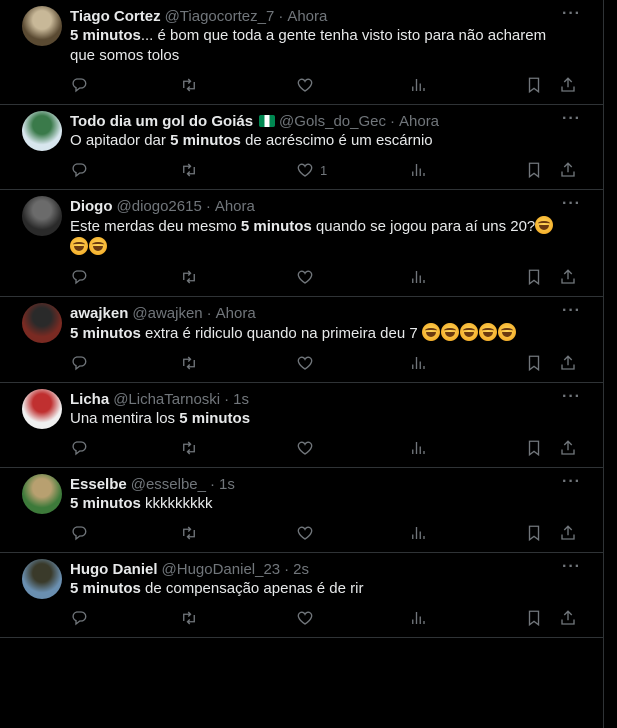 This screenshot has width=617, height=728. What do you see at coordinates (114, 569) in the screenshot?
I see `author-name: Hugo Daniel` at bounding box center [114, 569].